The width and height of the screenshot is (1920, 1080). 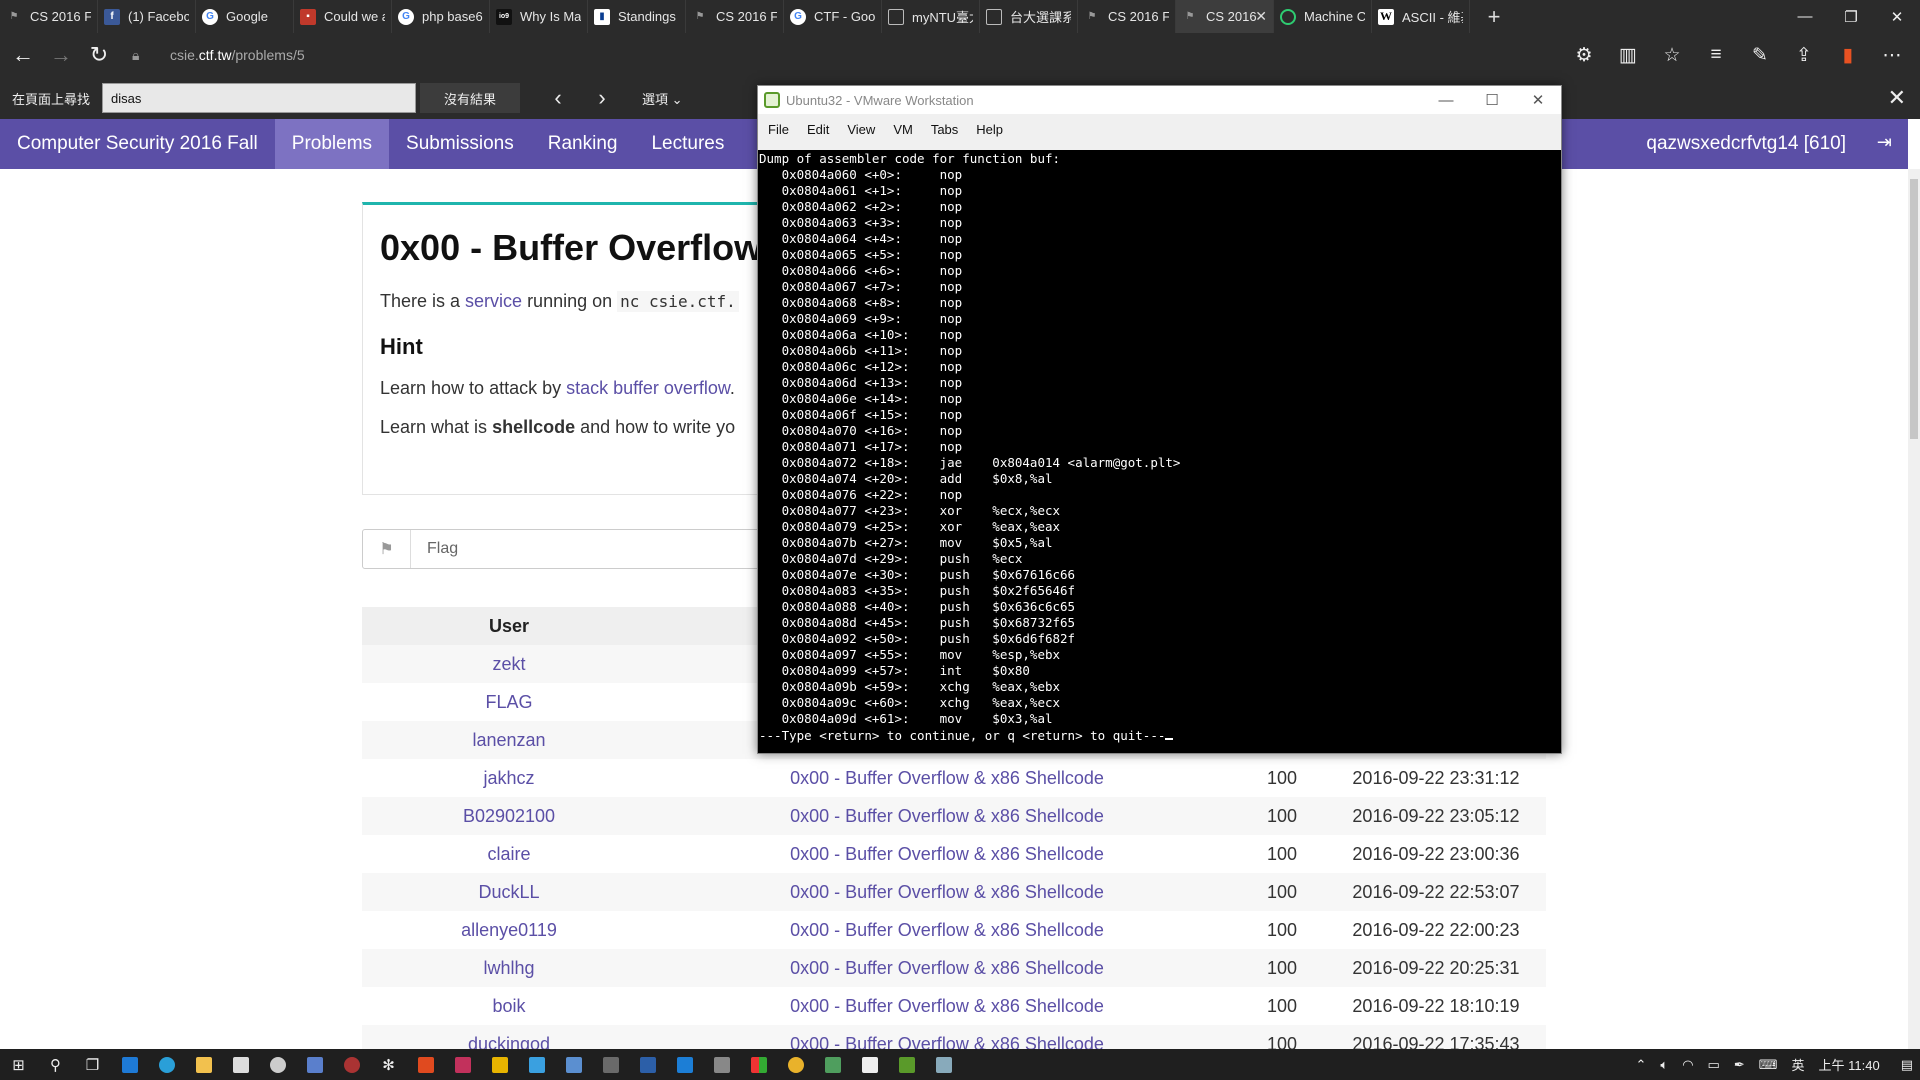 I want to click on more-icon: ⋯, so click(x=1892, y=55).